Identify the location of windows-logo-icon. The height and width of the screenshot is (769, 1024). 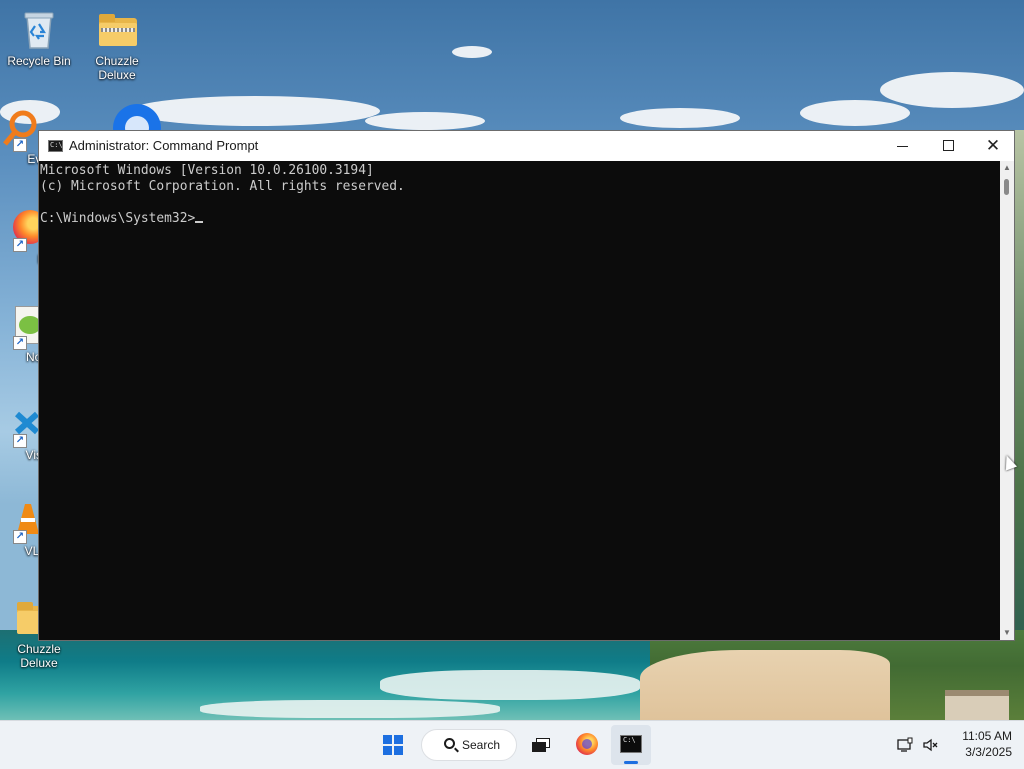
(393, 745).